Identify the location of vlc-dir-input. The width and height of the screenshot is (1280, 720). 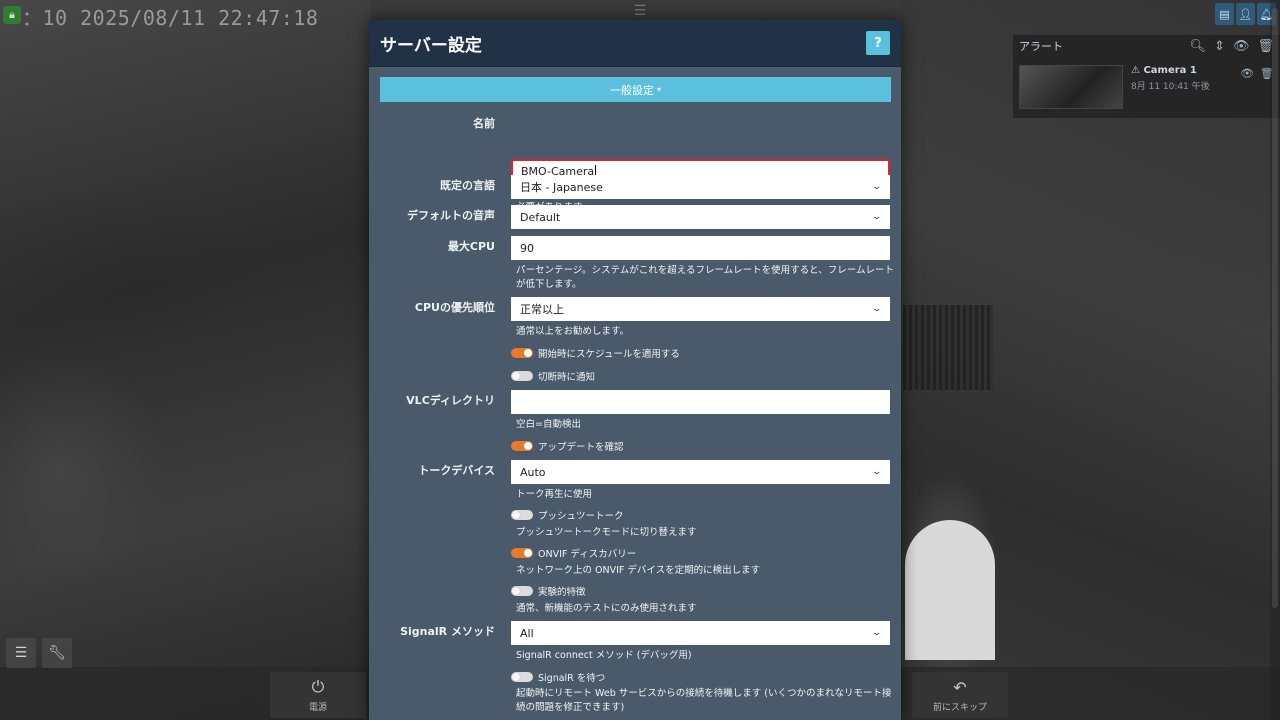
(700, 402).